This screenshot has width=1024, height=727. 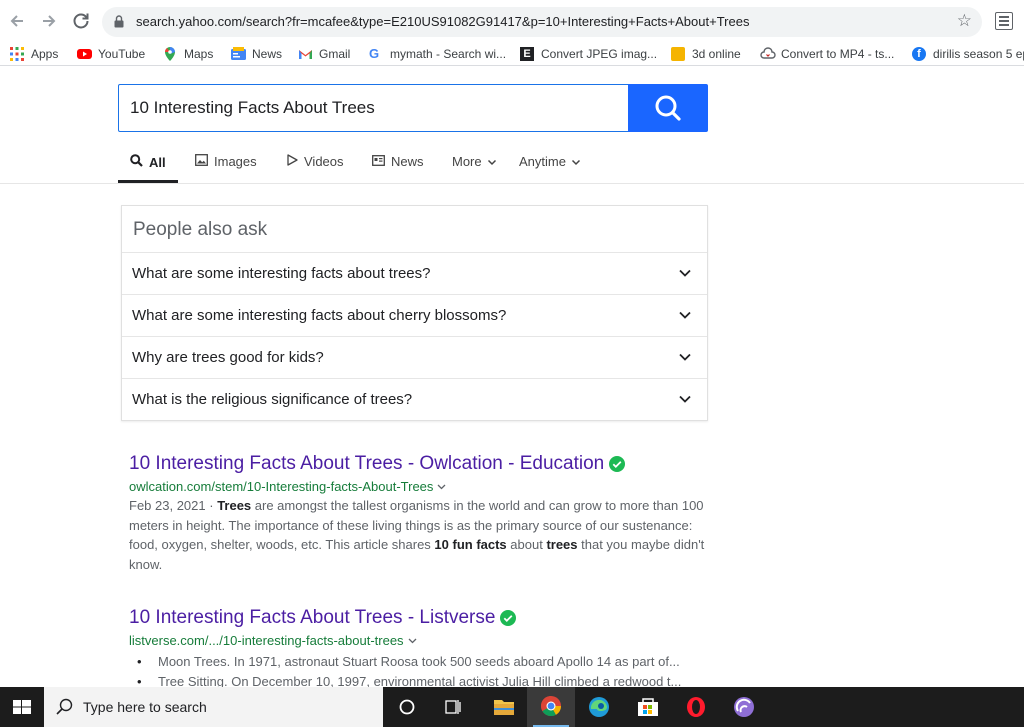 I want to click on apps-grid-icon, so click(x=17, y=54).